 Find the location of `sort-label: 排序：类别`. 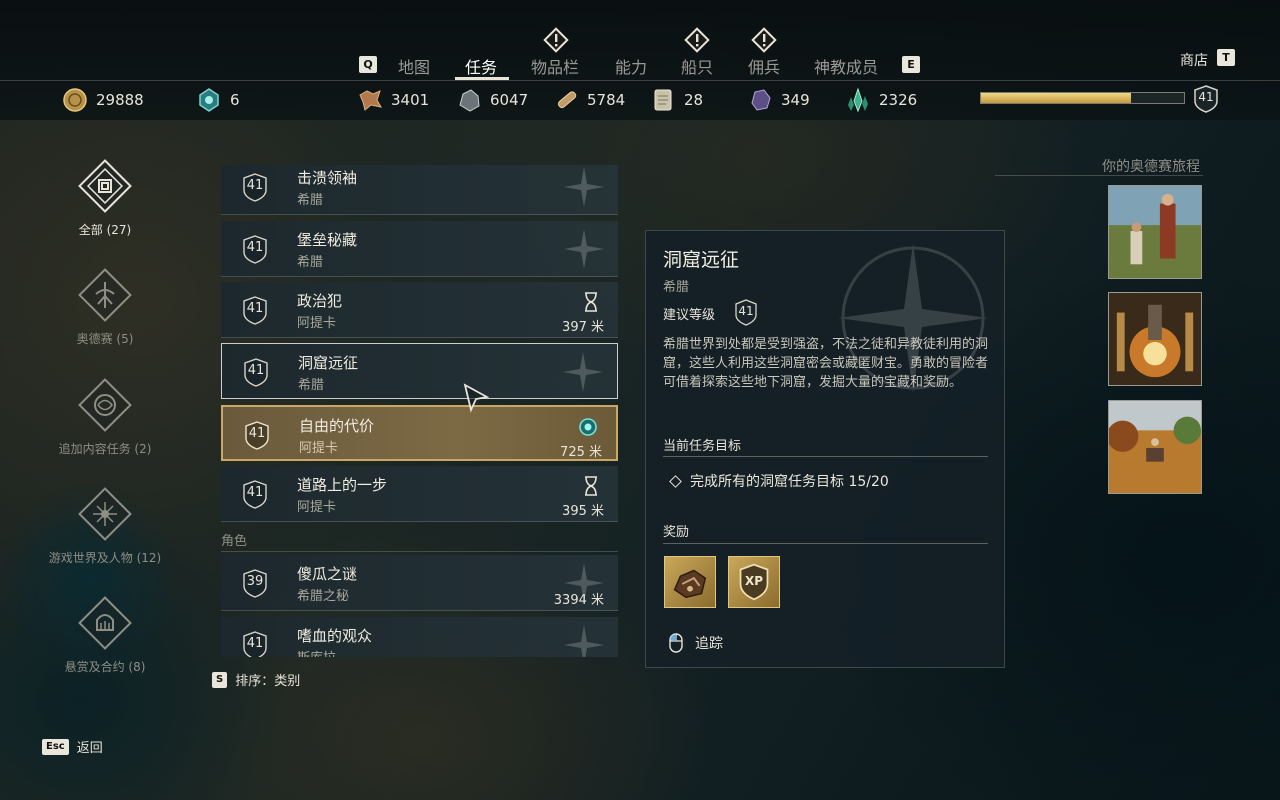

sort-label: 排序：类别 is located at coordinates (268, 681).